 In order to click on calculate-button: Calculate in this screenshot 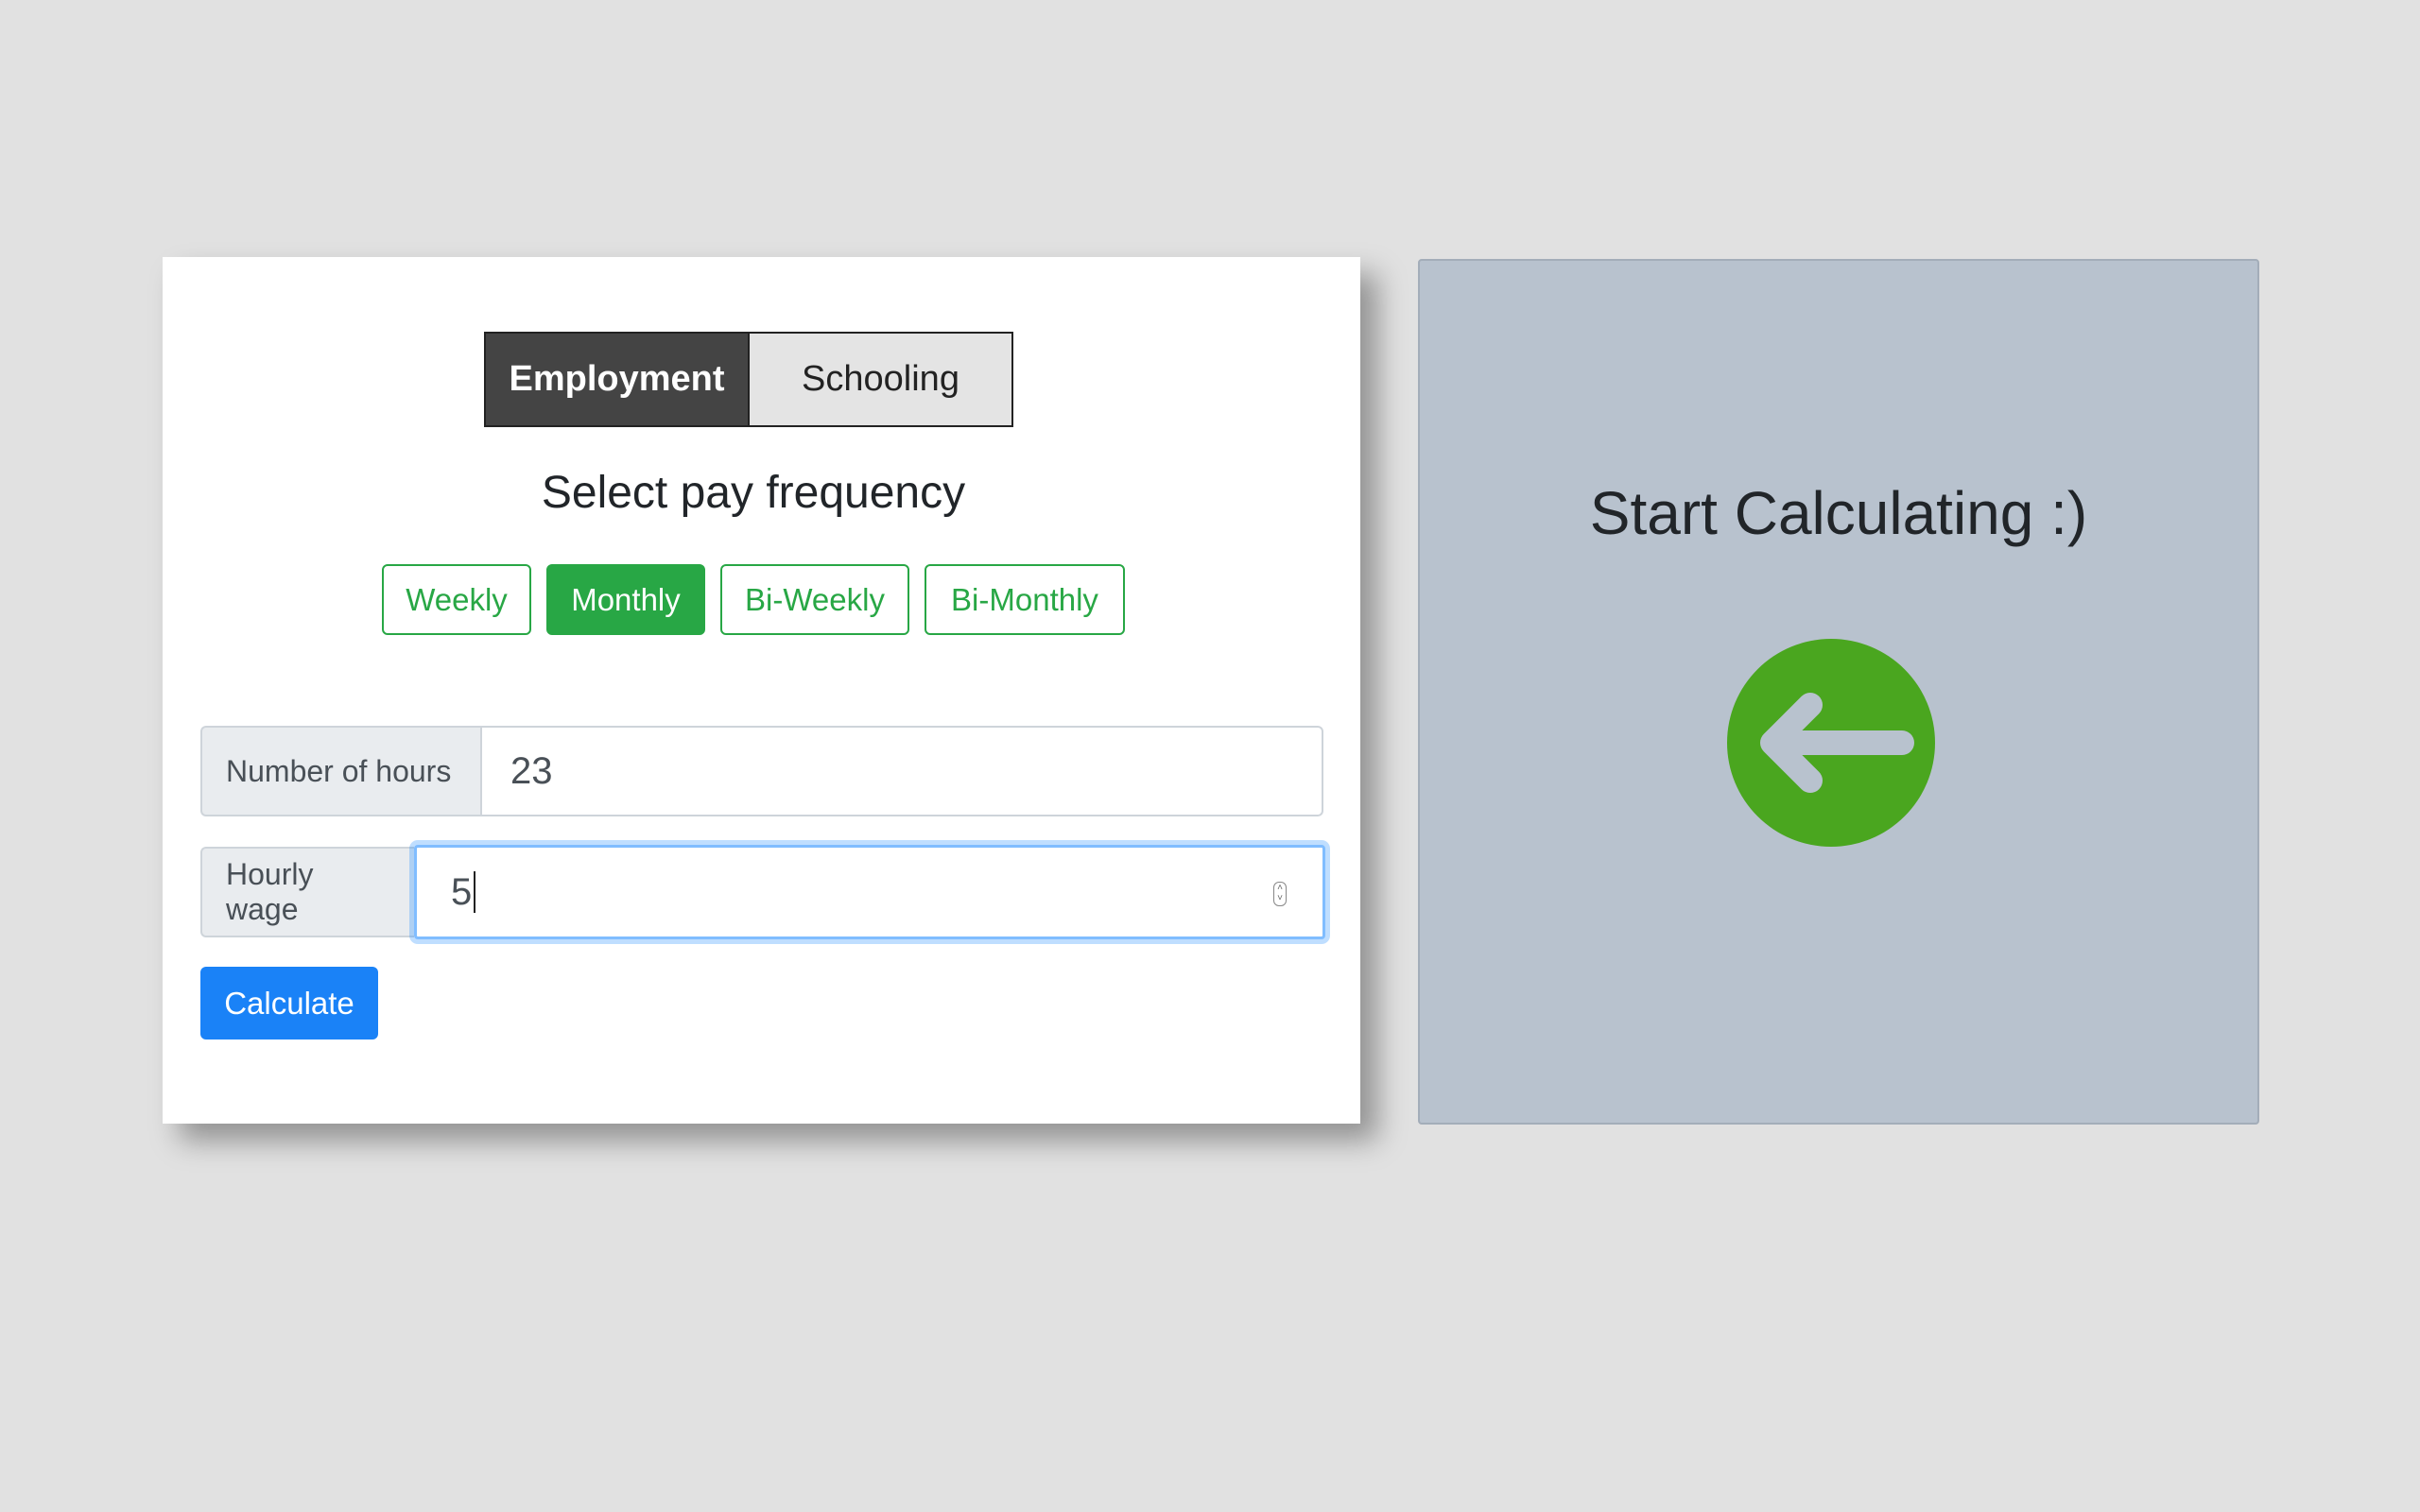, I will do `click(289, 1003)`.